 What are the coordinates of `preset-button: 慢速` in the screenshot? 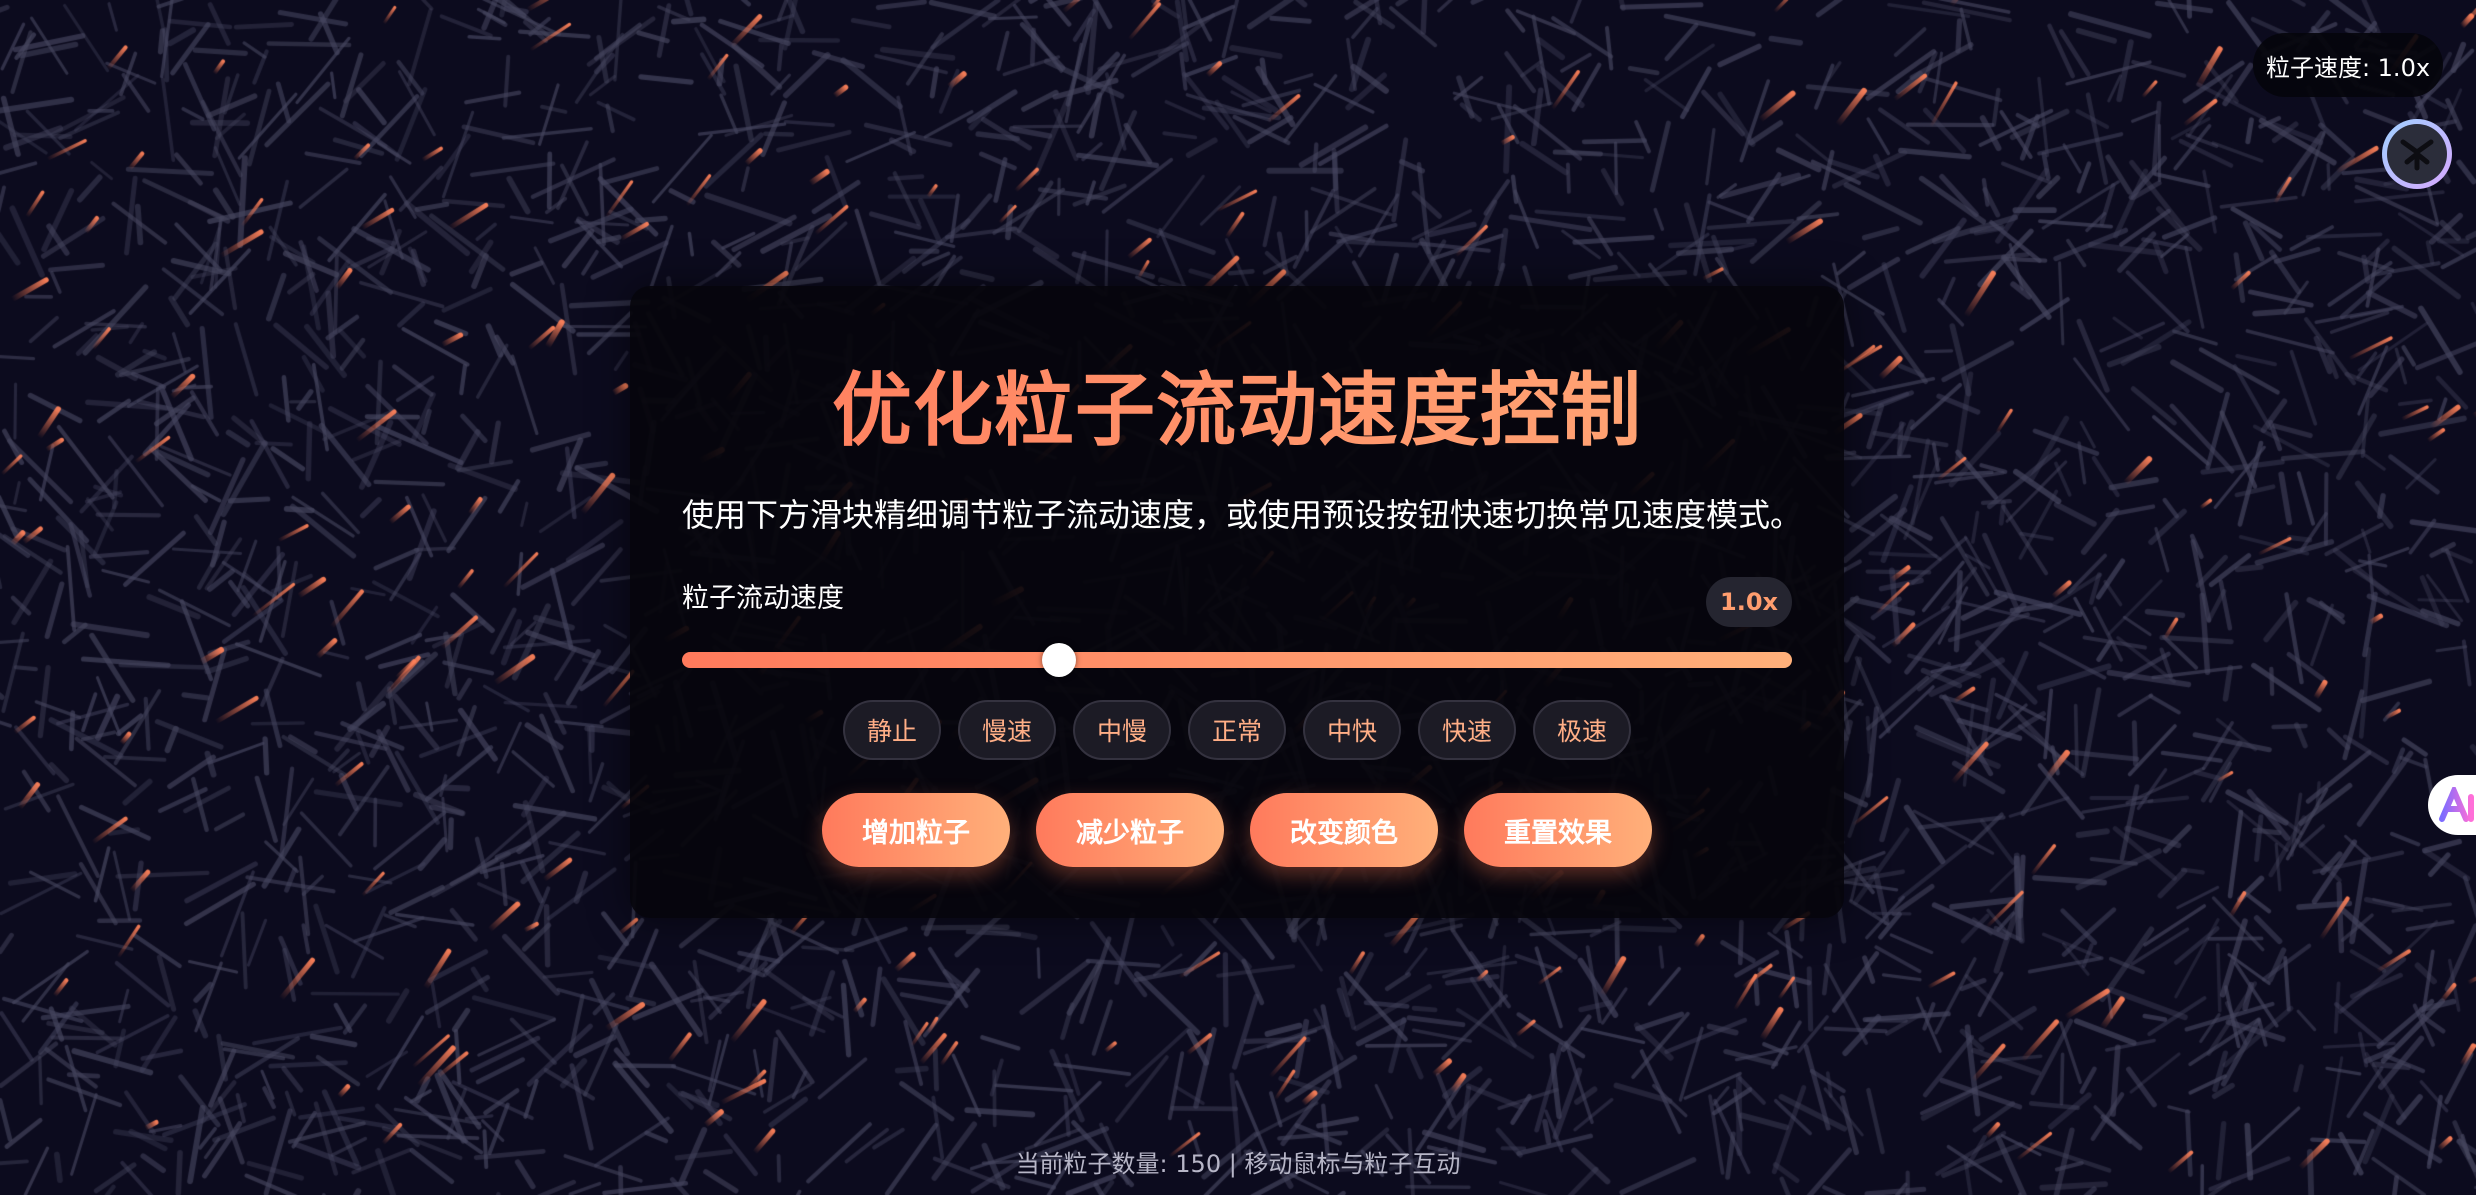 It's located at (1007, 730).